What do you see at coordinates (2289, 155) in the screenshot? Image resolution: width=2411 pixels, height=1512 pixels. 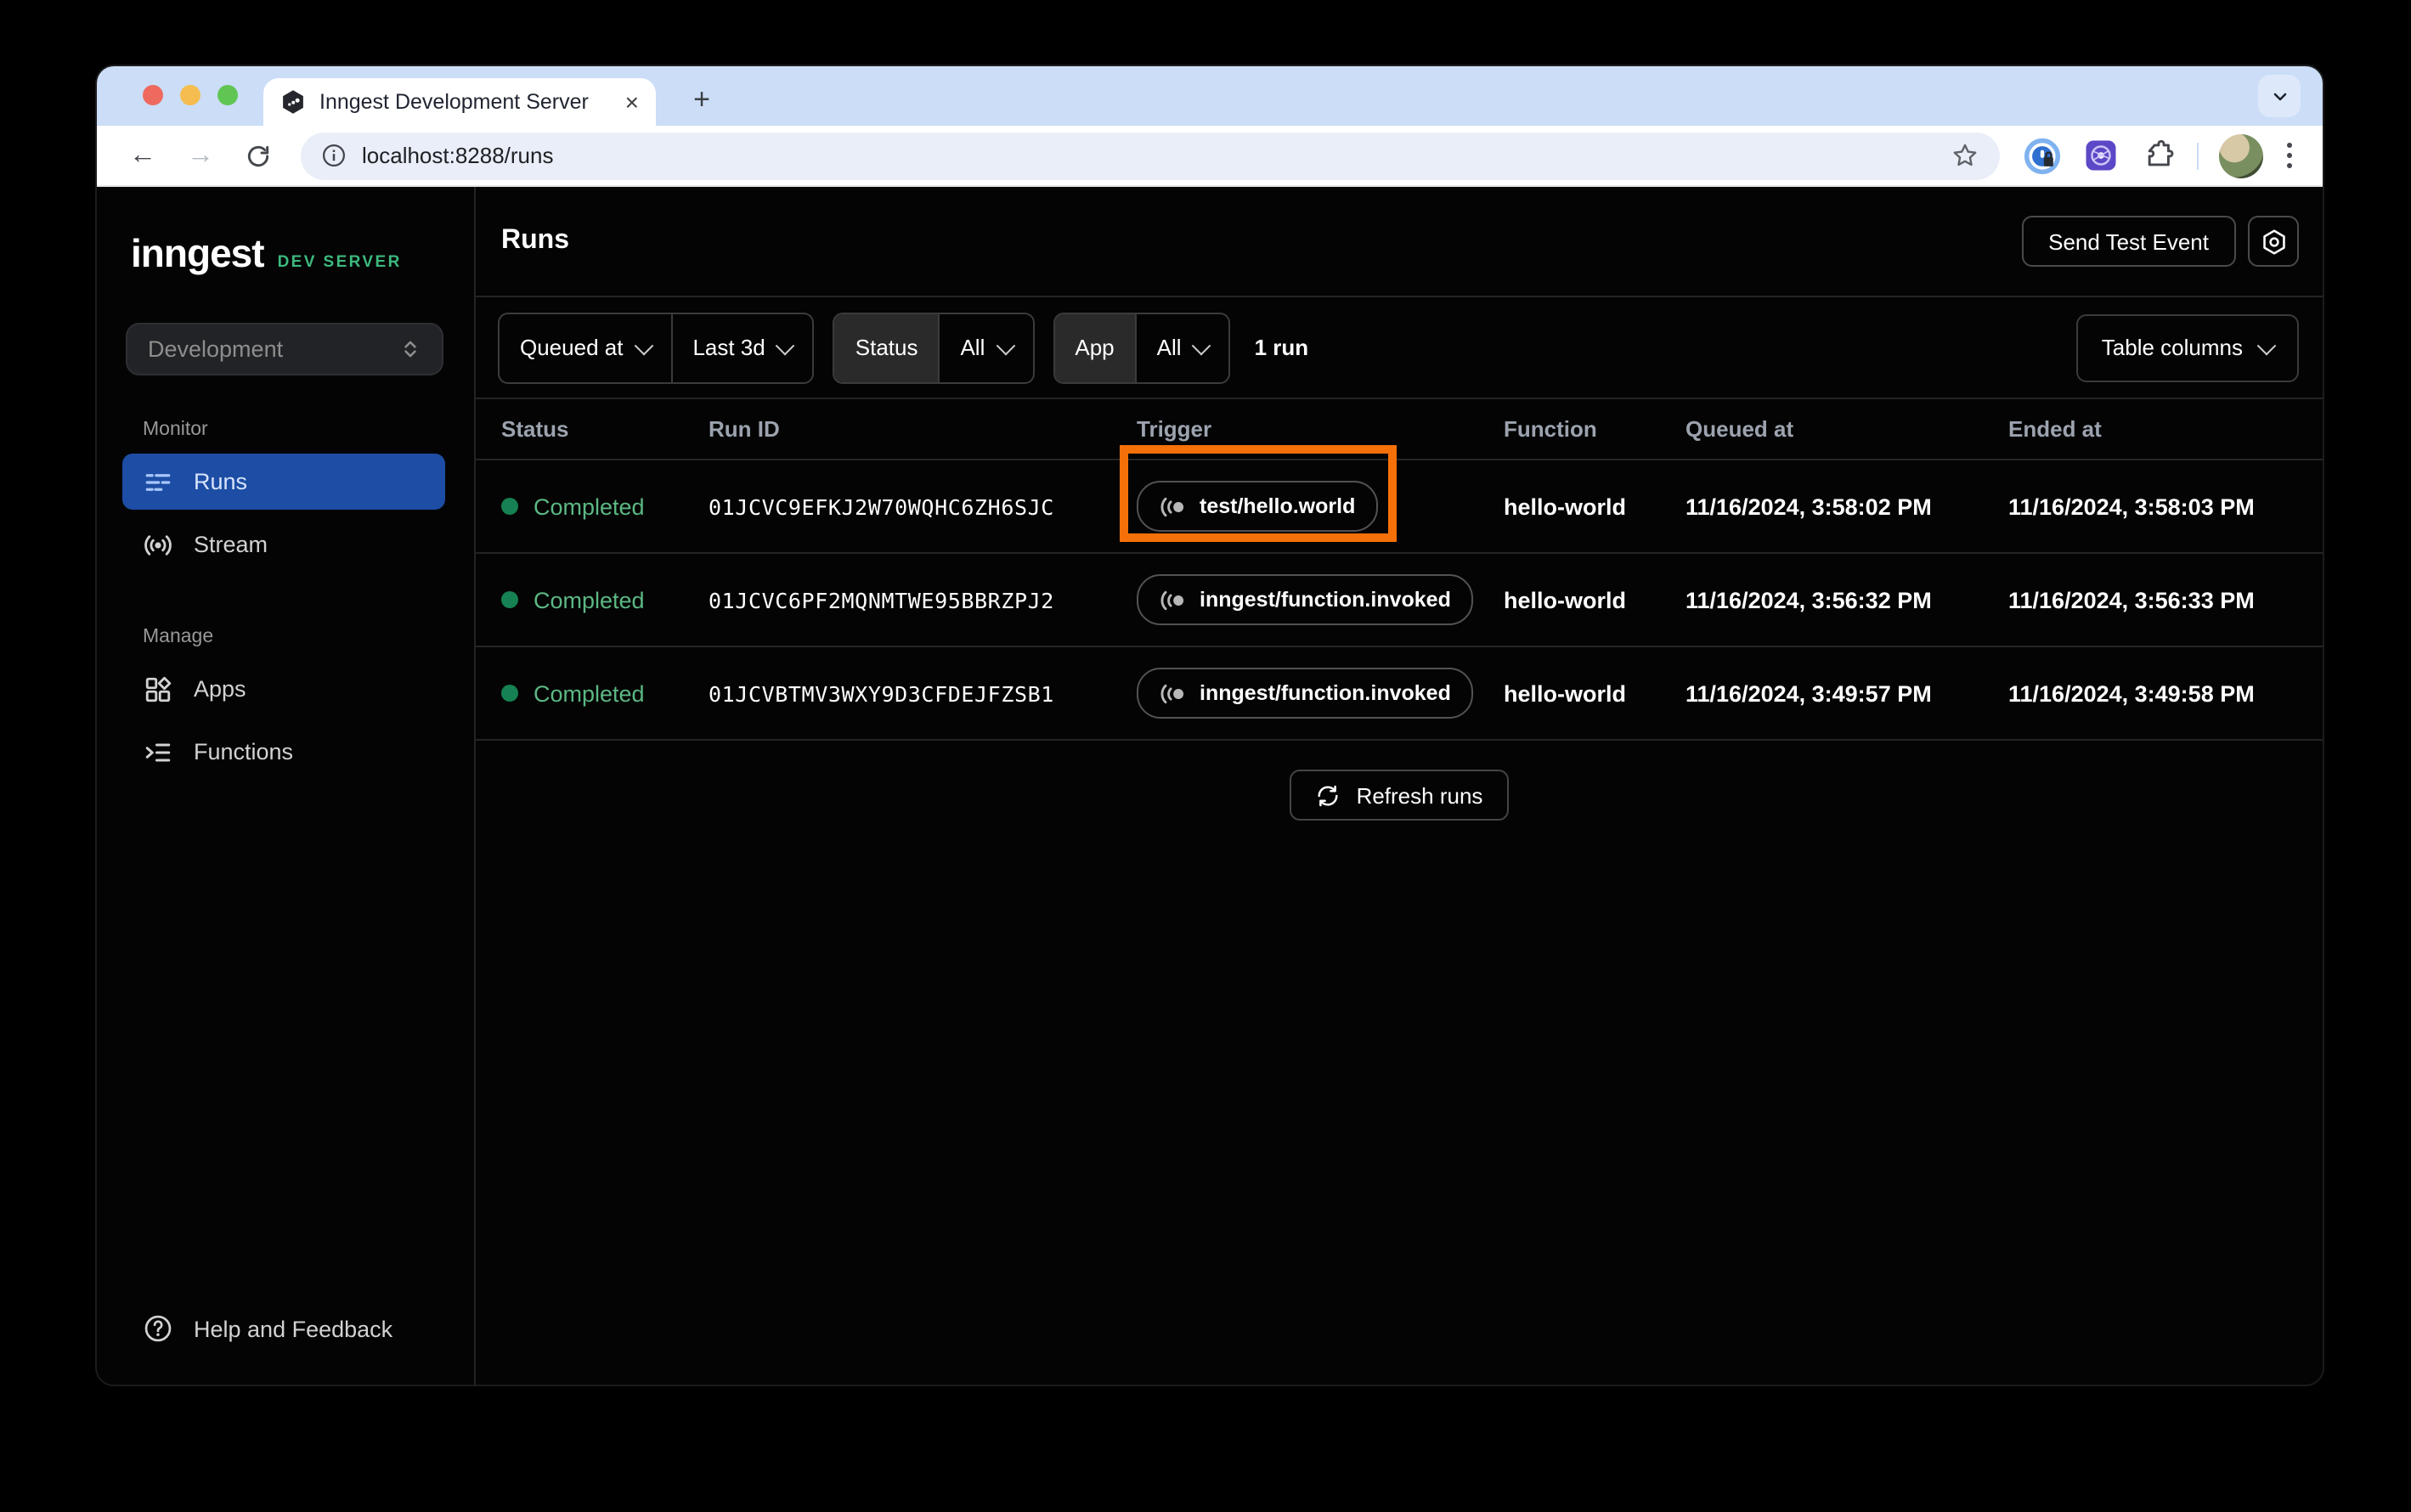 I see `browser-menu-icon` at bounding box center [2289, 155].